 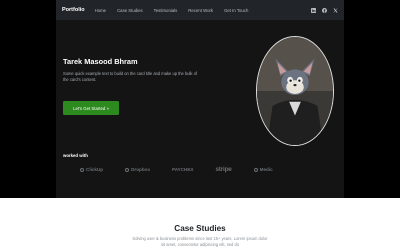 I want to click on dropbox-logo: Dropbox, so click(x=137, y=169).